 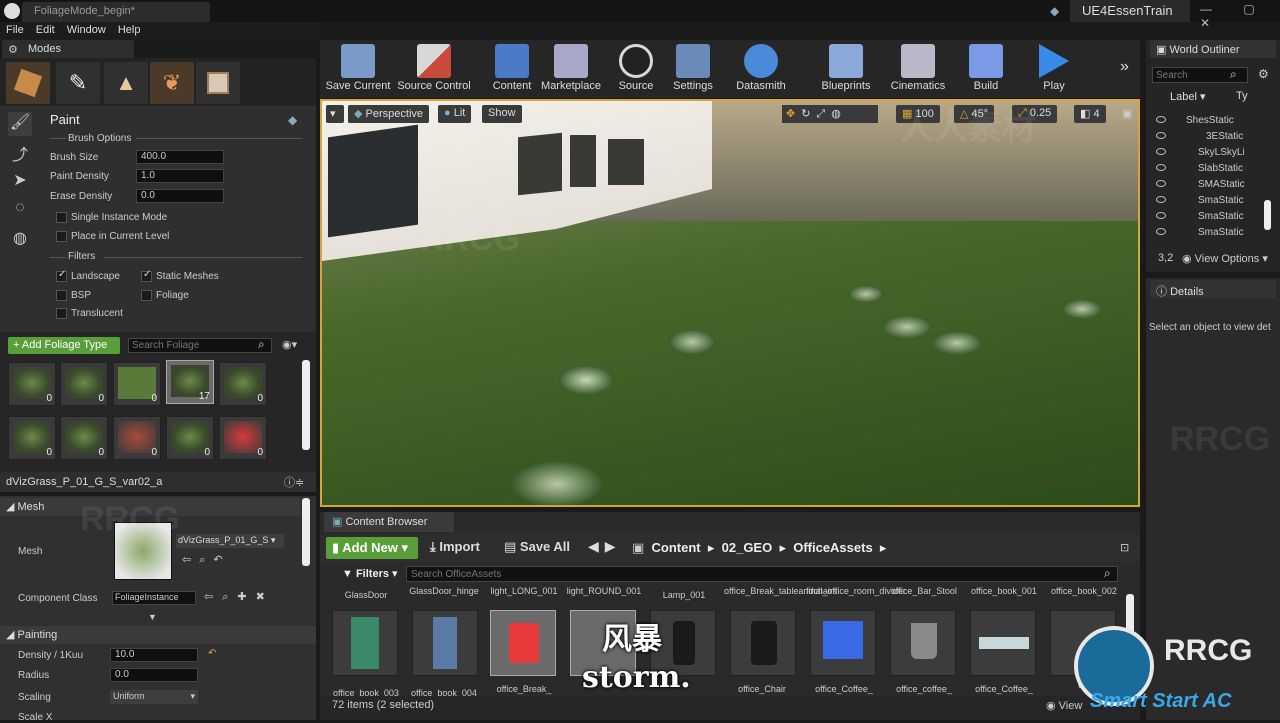 I want to click on document-tab: FoliageMode_begin*, so click(x=116, y=12).